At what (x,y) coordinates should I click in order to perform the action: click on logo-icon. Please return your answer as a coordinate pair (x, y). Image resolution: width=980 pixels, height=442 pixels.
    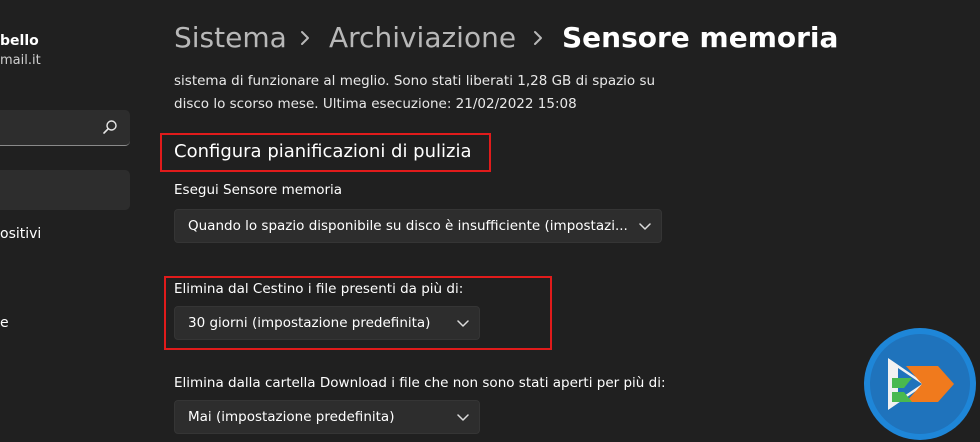
    Looking at the image, I should click on (920, 384).